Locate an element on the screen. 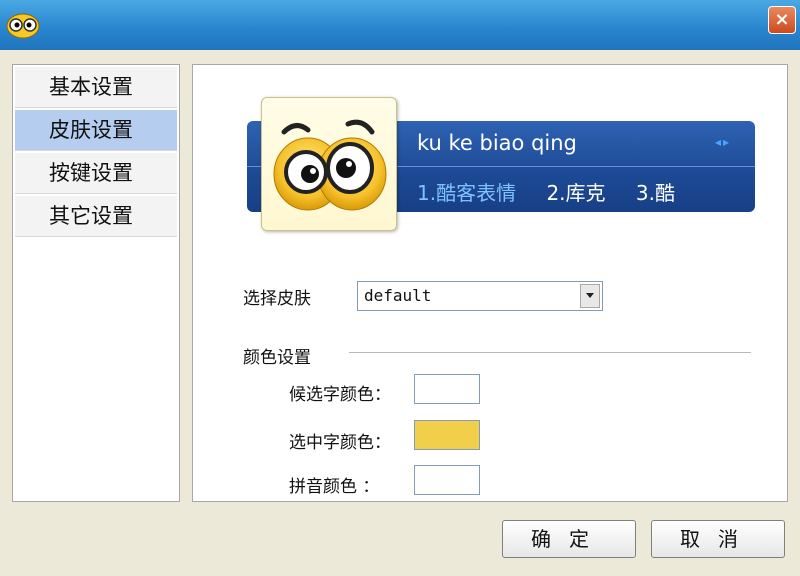 The height and width of the screenshot is (576, 800). app-logo-icon is located at coordinates (23, 26).